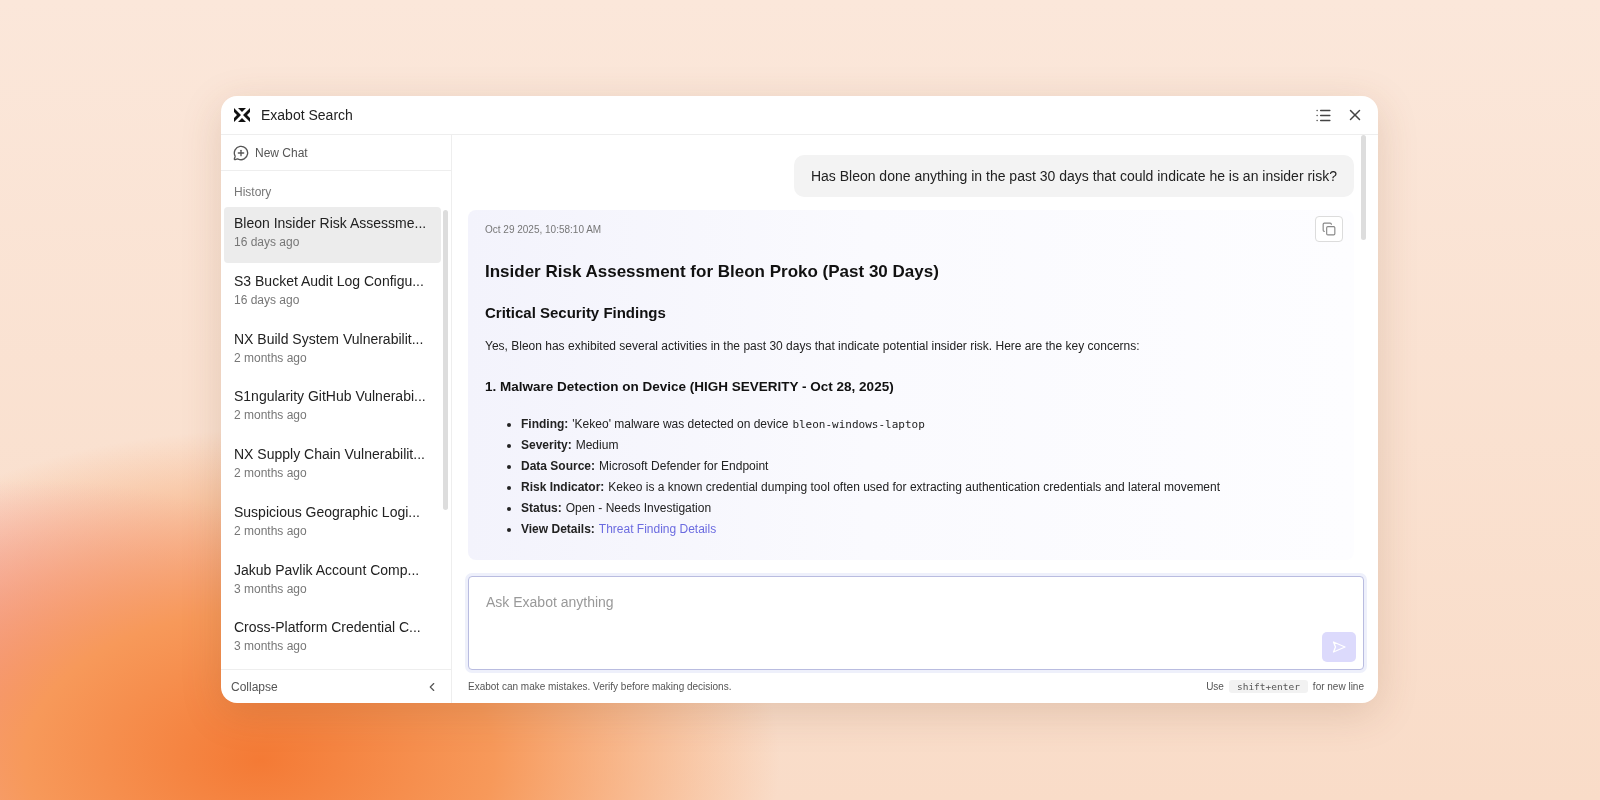 This screenshot has height=800, width=1600. Describe the element at coordinates (1215, 686) in the screenshot. I see `hint-text: Use` at that location.